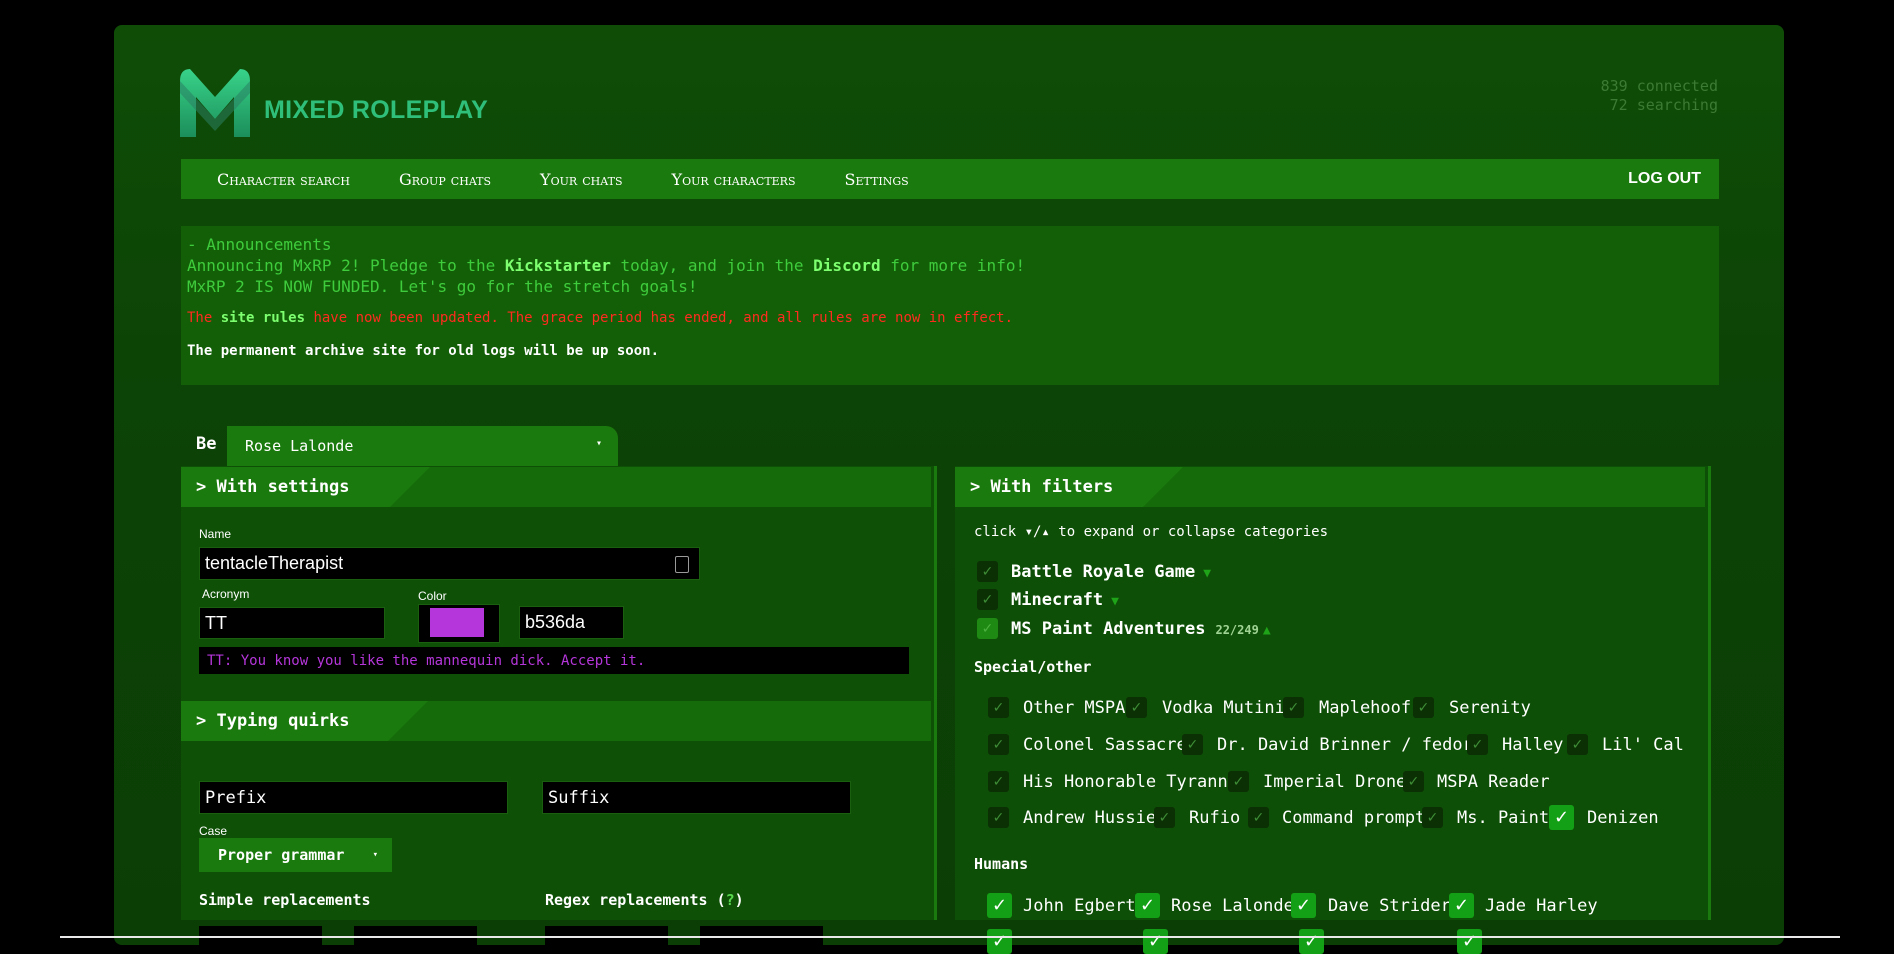  Describe the element at coordinates (730, 900) in the screenshot. I see `regex-help-link: ?` at that location.